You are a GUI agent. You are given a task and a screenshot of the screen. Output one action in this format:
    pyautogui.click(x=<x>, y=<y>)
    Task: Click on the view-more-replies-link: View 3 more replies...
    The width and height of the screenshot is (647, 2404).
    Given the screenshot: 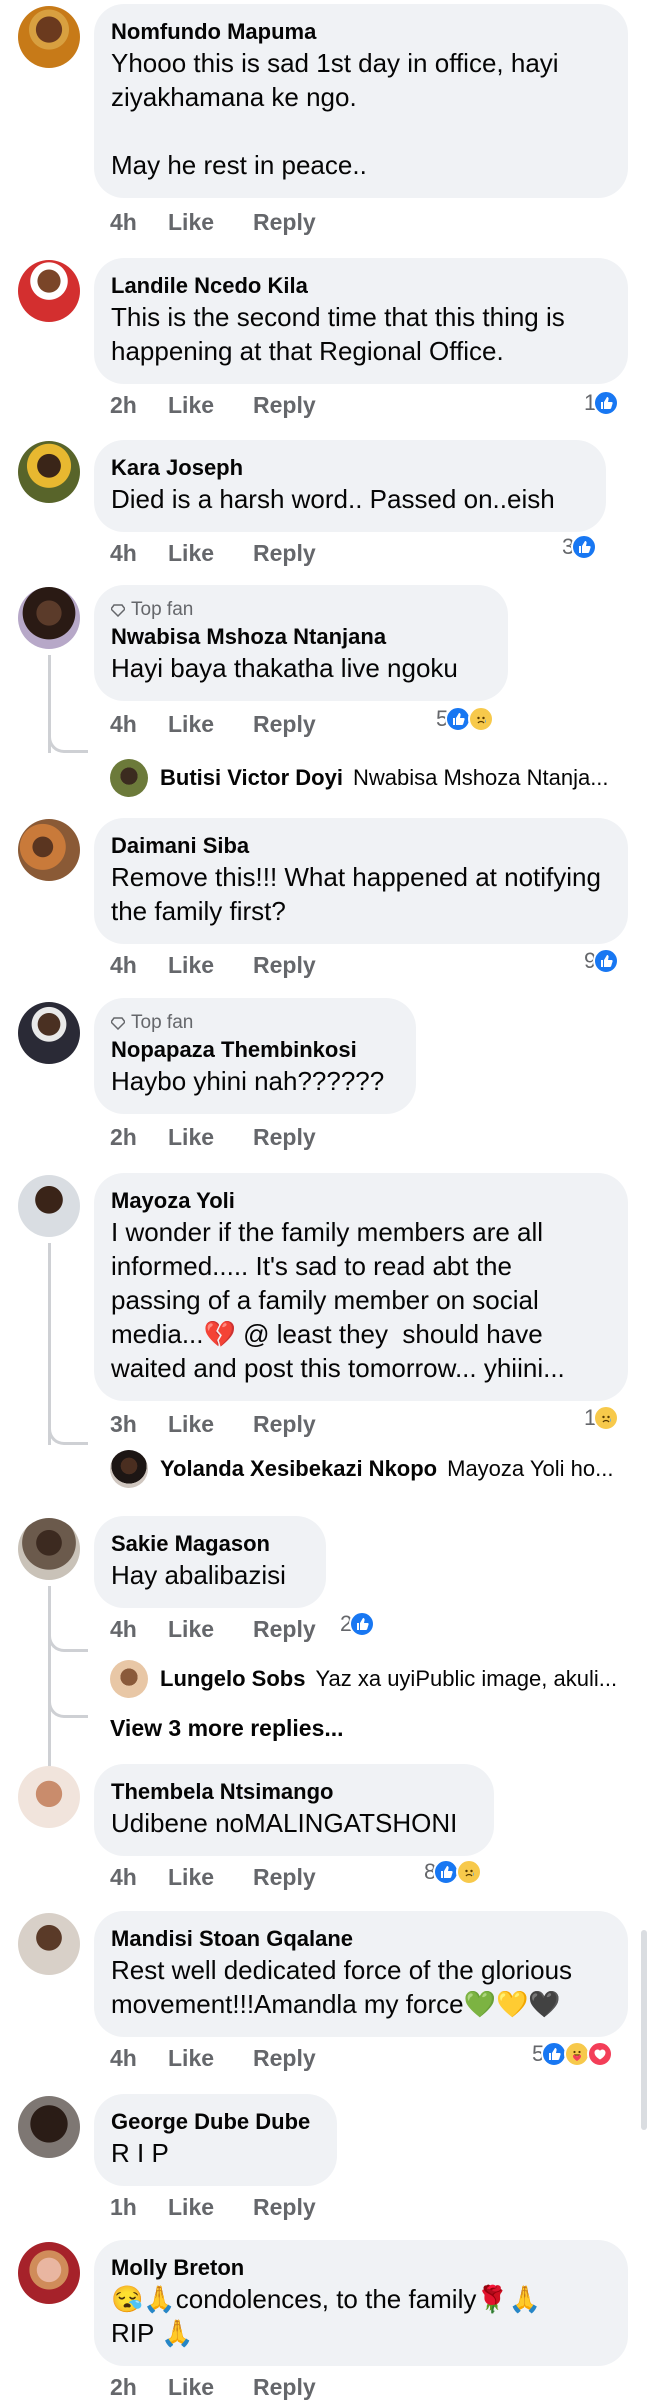 What is the action you would take?
    pyautogui.click(x=227, y=1728)
    